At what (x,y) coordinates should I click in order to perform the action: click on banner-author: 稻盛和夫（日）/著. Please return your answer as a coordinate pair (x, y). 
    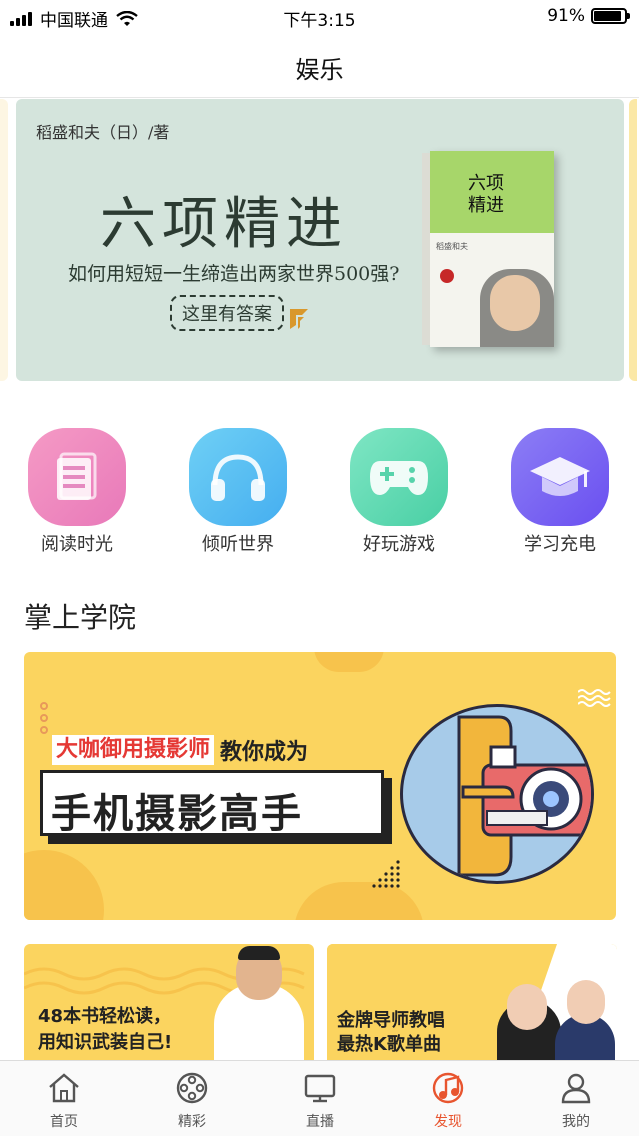
    Looking at the image, I should click on (103, 132).